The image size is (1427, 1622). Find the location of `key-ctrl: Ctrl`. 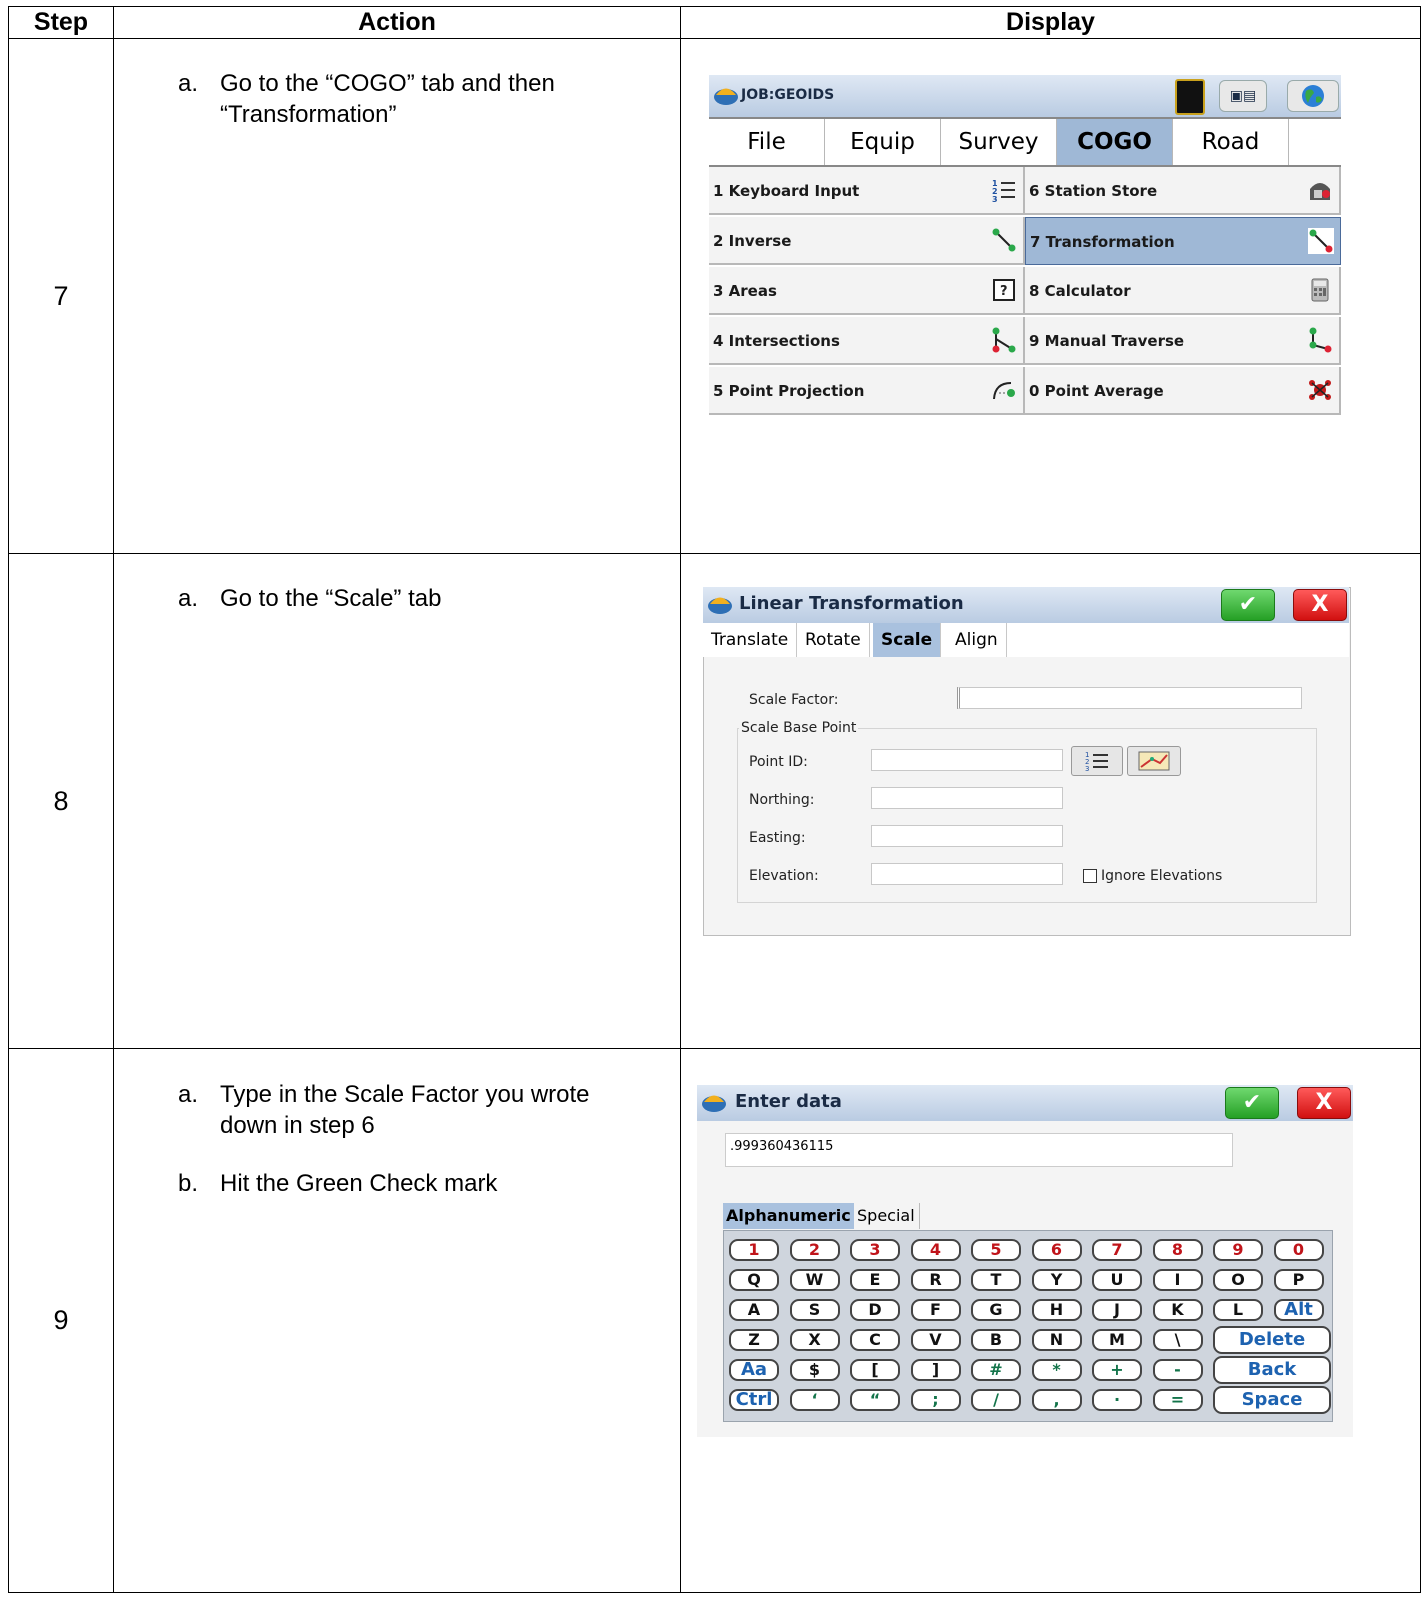

key-ctrl: Ctrl is located at coordinates (754, 1400).